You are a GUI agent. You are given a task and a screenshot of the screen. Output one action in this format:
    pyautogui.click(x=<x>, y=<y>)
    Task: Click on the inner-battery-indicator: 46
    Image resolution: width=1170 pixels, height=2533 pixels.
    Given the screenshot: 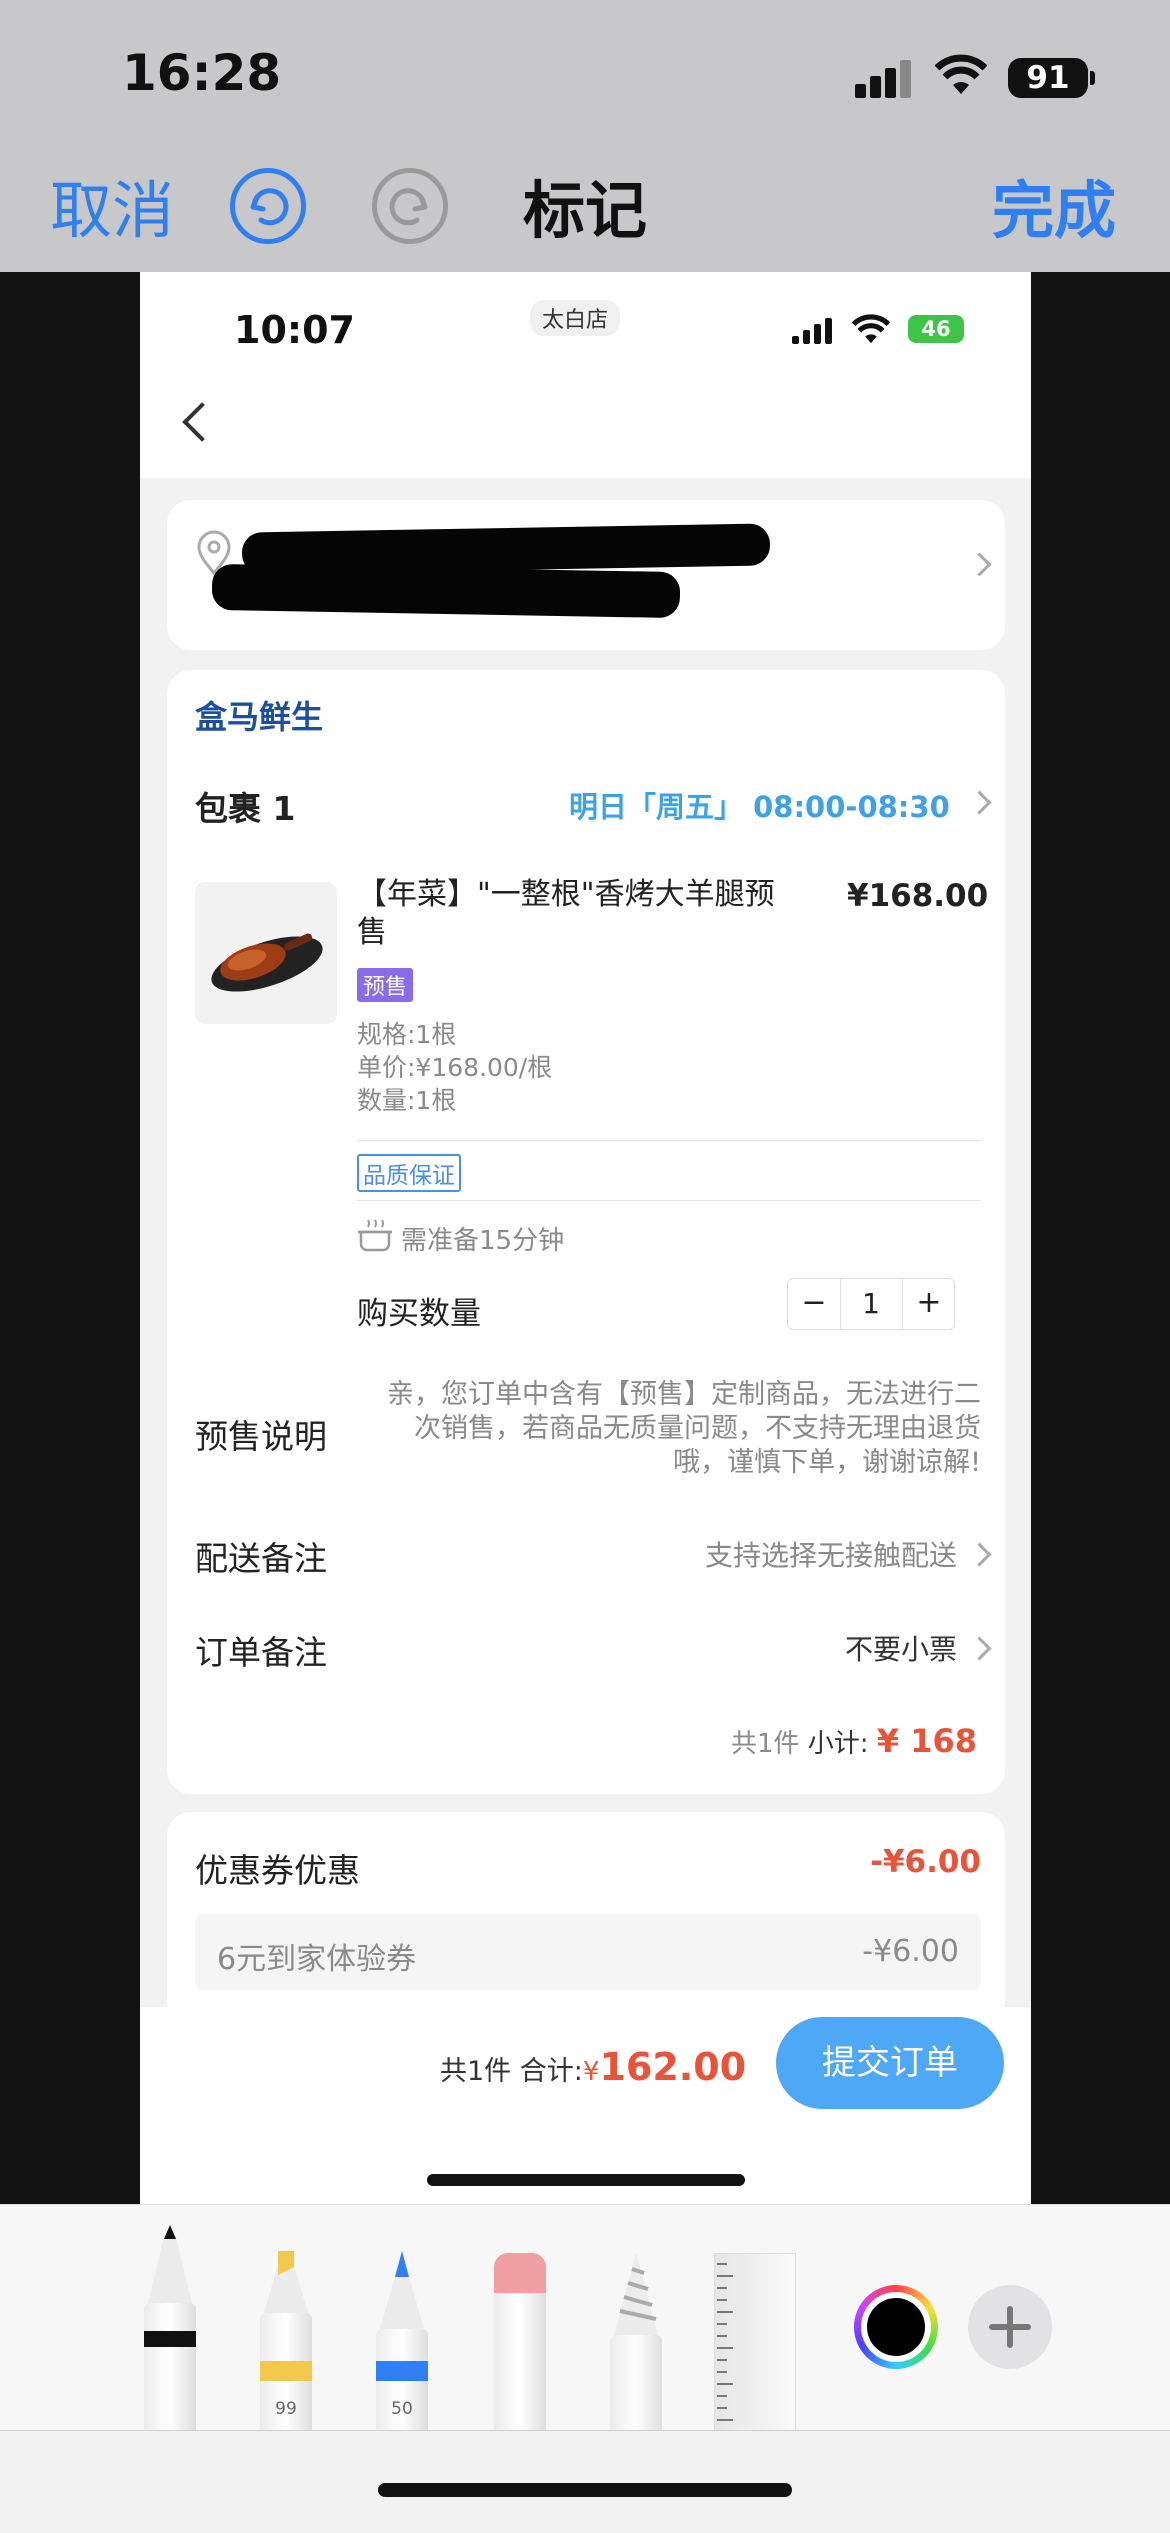 What is the action you would take?
    pyautogui.click(x=936, y=329)
    